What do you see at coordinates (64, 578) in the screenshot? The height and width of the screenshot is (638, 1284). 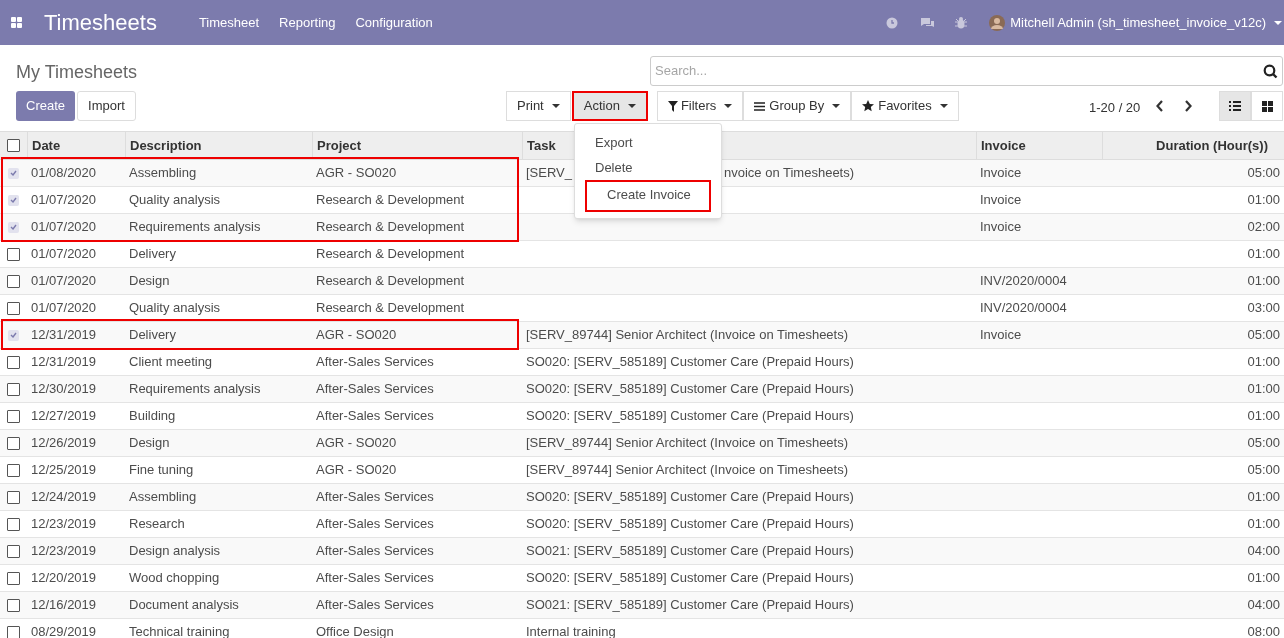 I see `table-cell-text: 12/20/2019` at bounding box center [64, 578].